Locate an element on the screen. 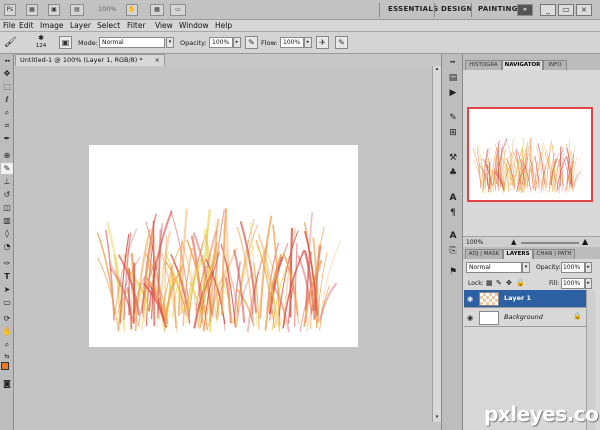 The height and width of the screenshot is (430, 600). scroll-up-icon: ▴ is located at coordinates (437, 70).